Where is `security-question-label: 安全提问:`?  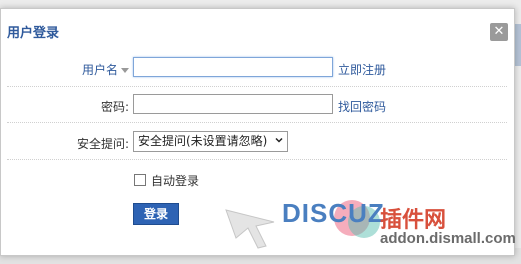
security-question-label: 安全提问: is located at coordinates (102, 144).